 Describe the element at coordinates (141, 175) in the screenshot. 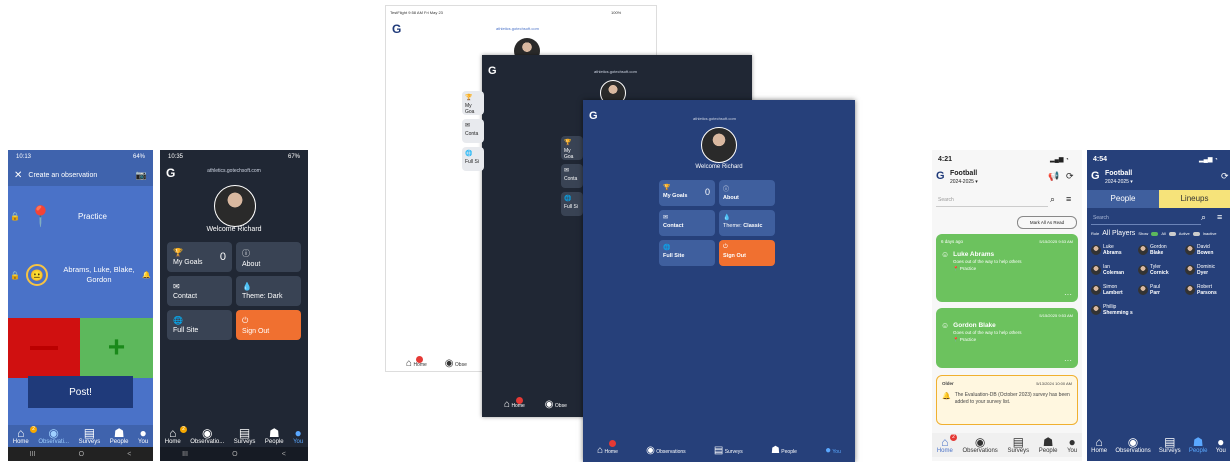

I see `camera-icon: 📷` at that location.